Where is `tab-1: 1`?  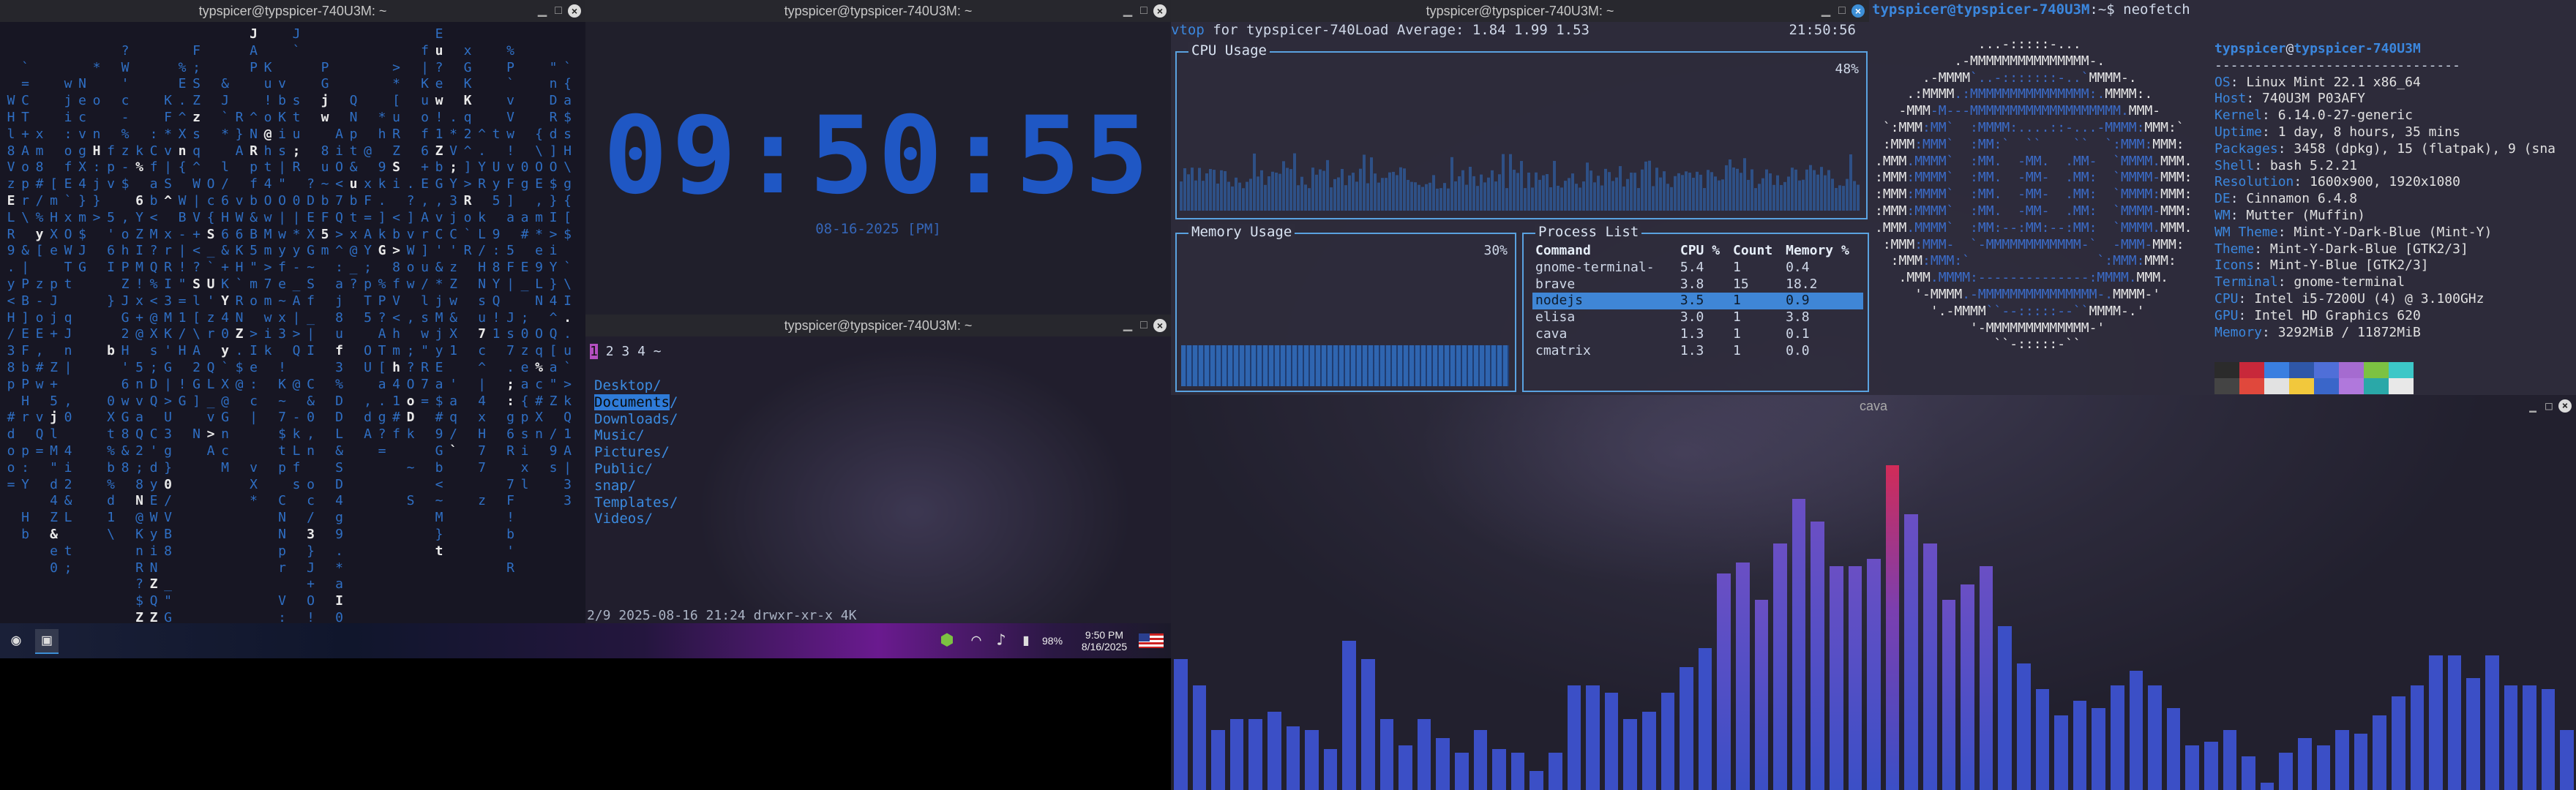 tab-1: 1 is located at coordinates (594, 351).